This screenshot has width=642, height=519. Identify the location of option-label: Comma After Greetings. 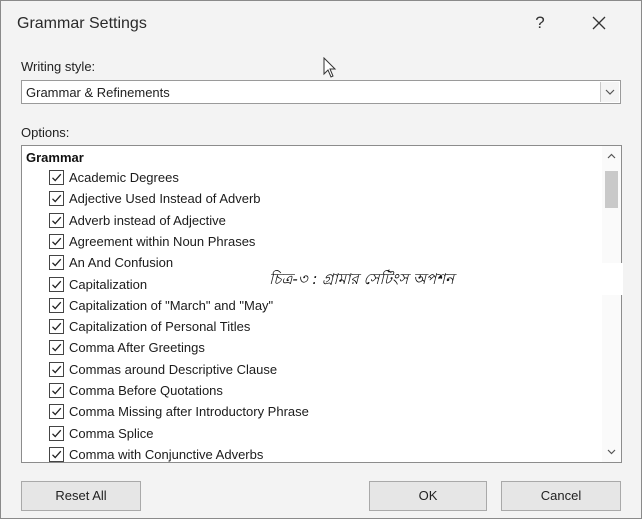
(137, 348).